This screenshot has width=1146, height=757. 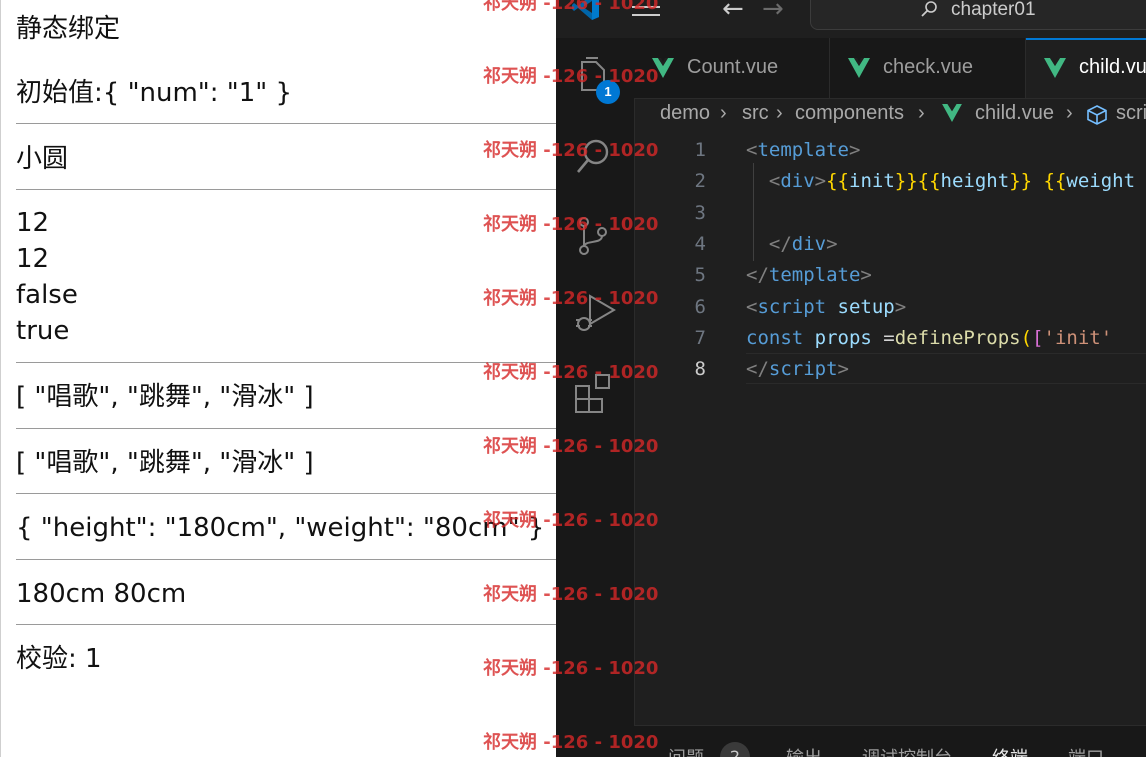 I want to click on code-token: script, so click(x=792, y=306).